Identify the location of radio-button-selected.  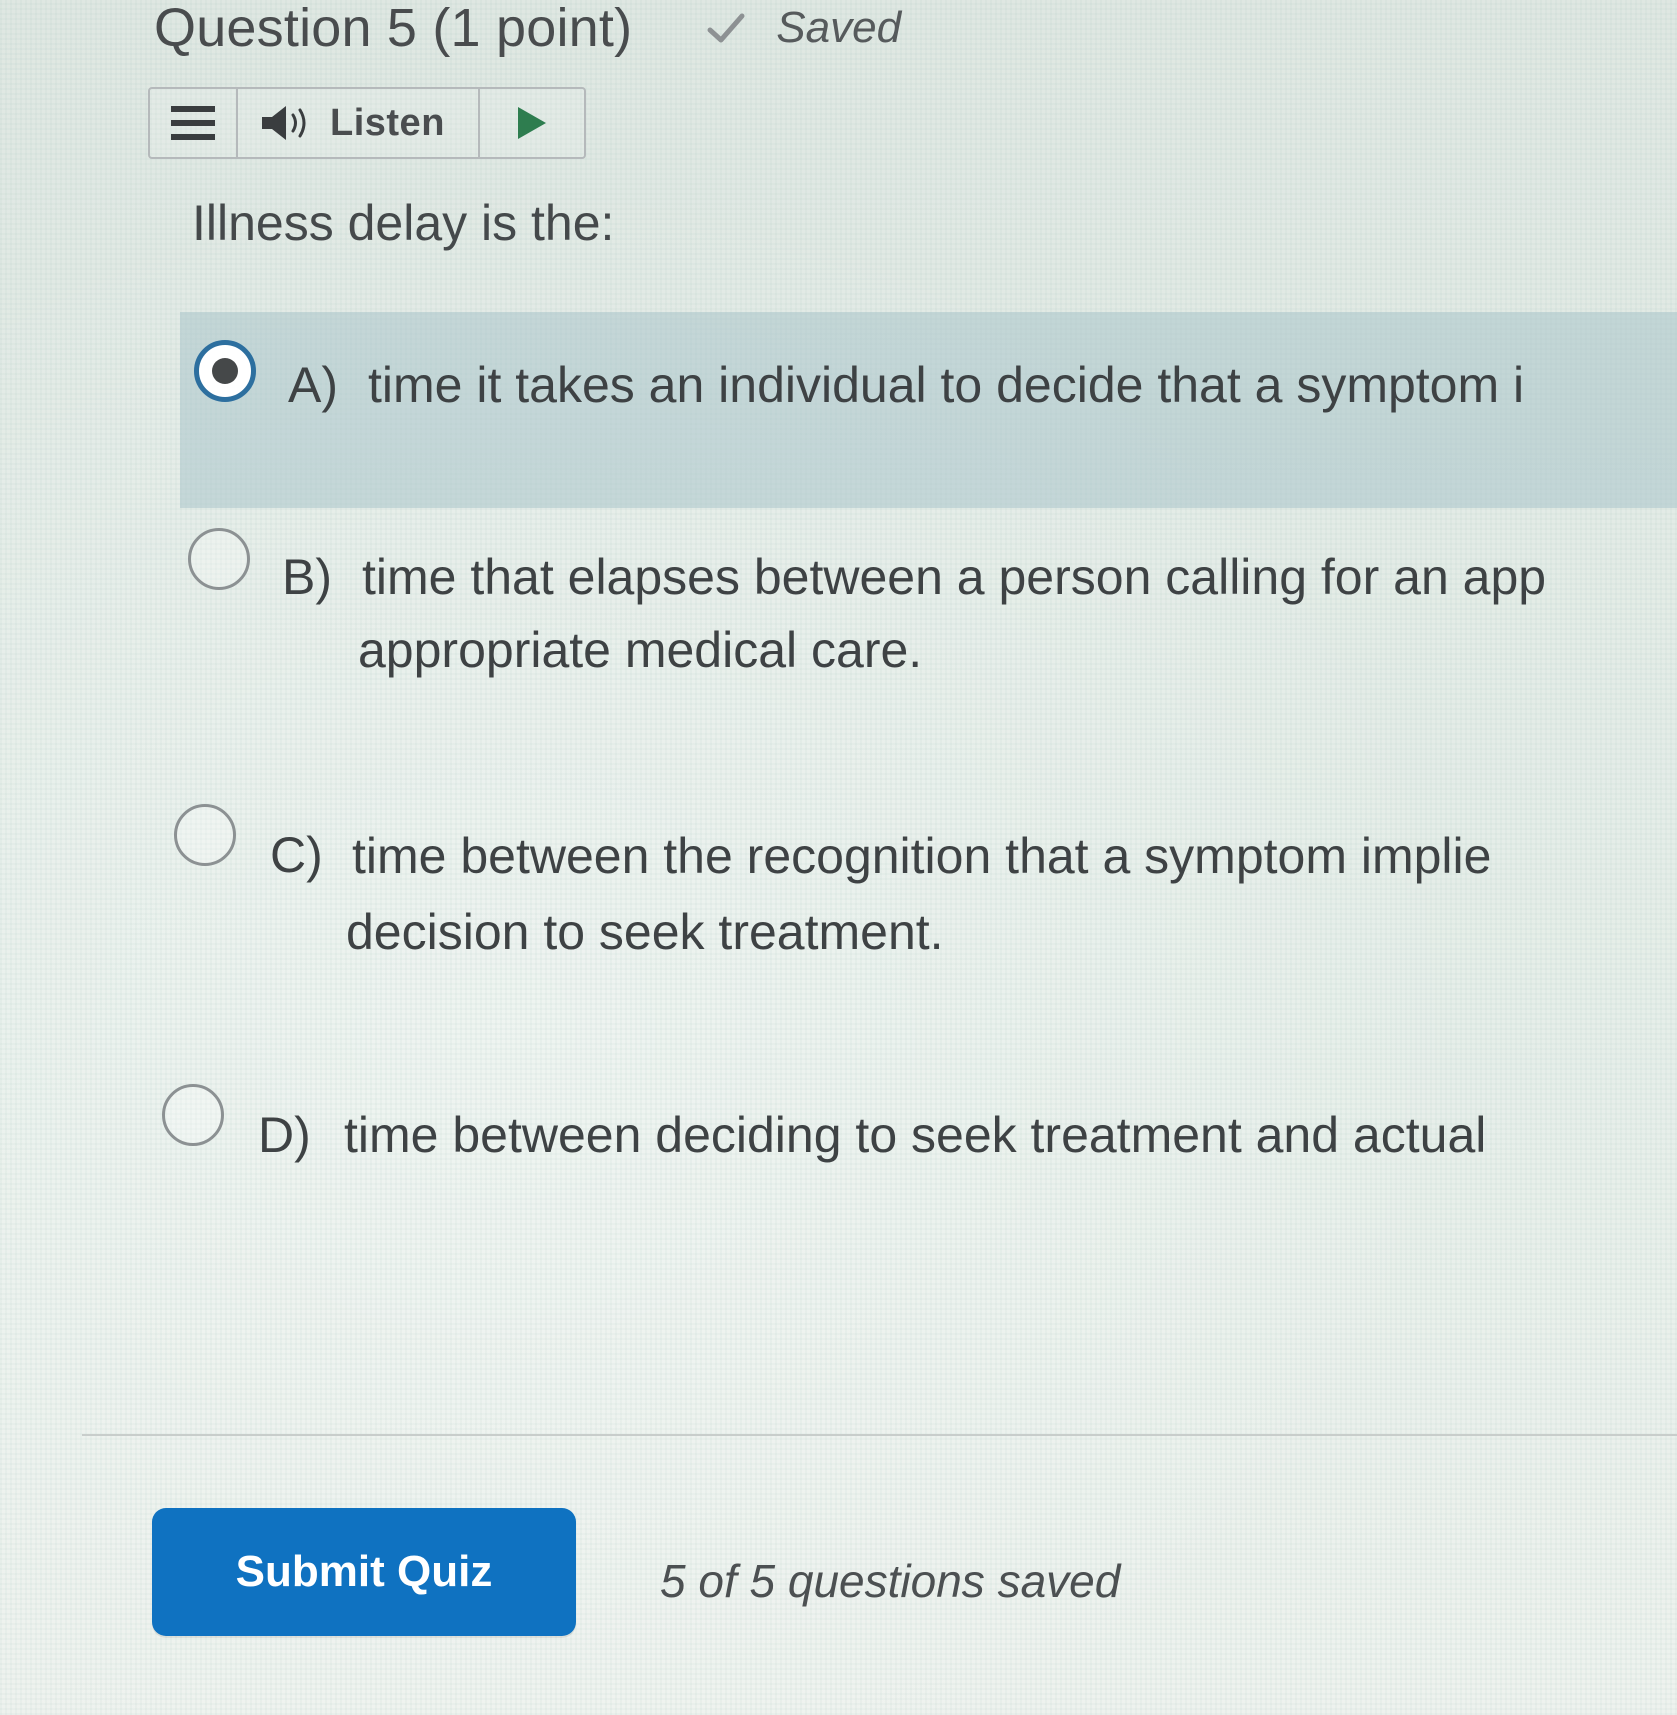
(225, 371).